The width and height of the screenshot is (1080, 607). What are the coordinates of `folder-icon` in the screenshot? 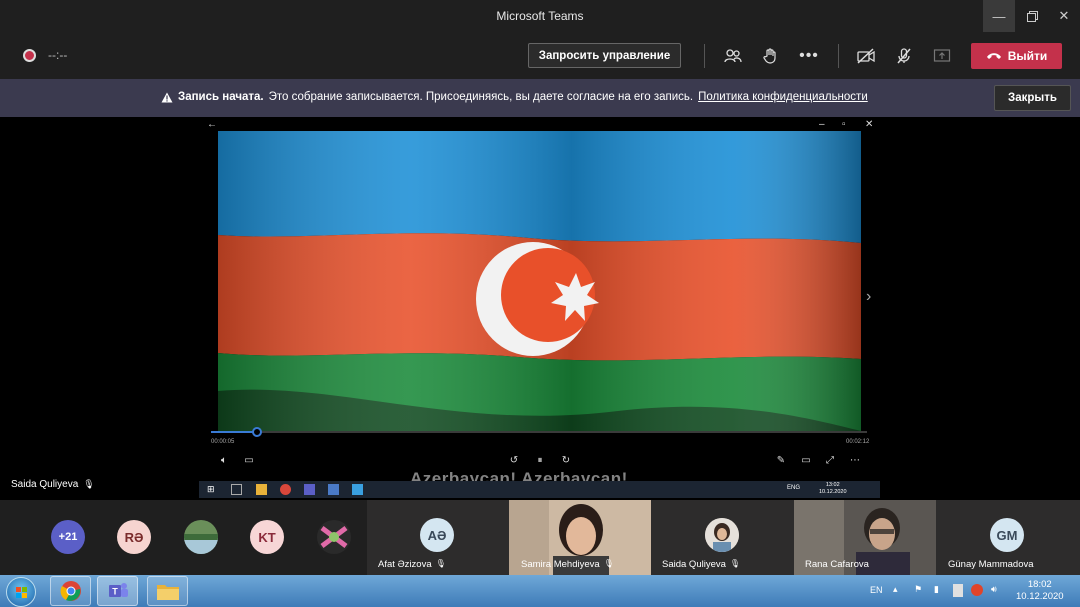 It's located at (167, 592).